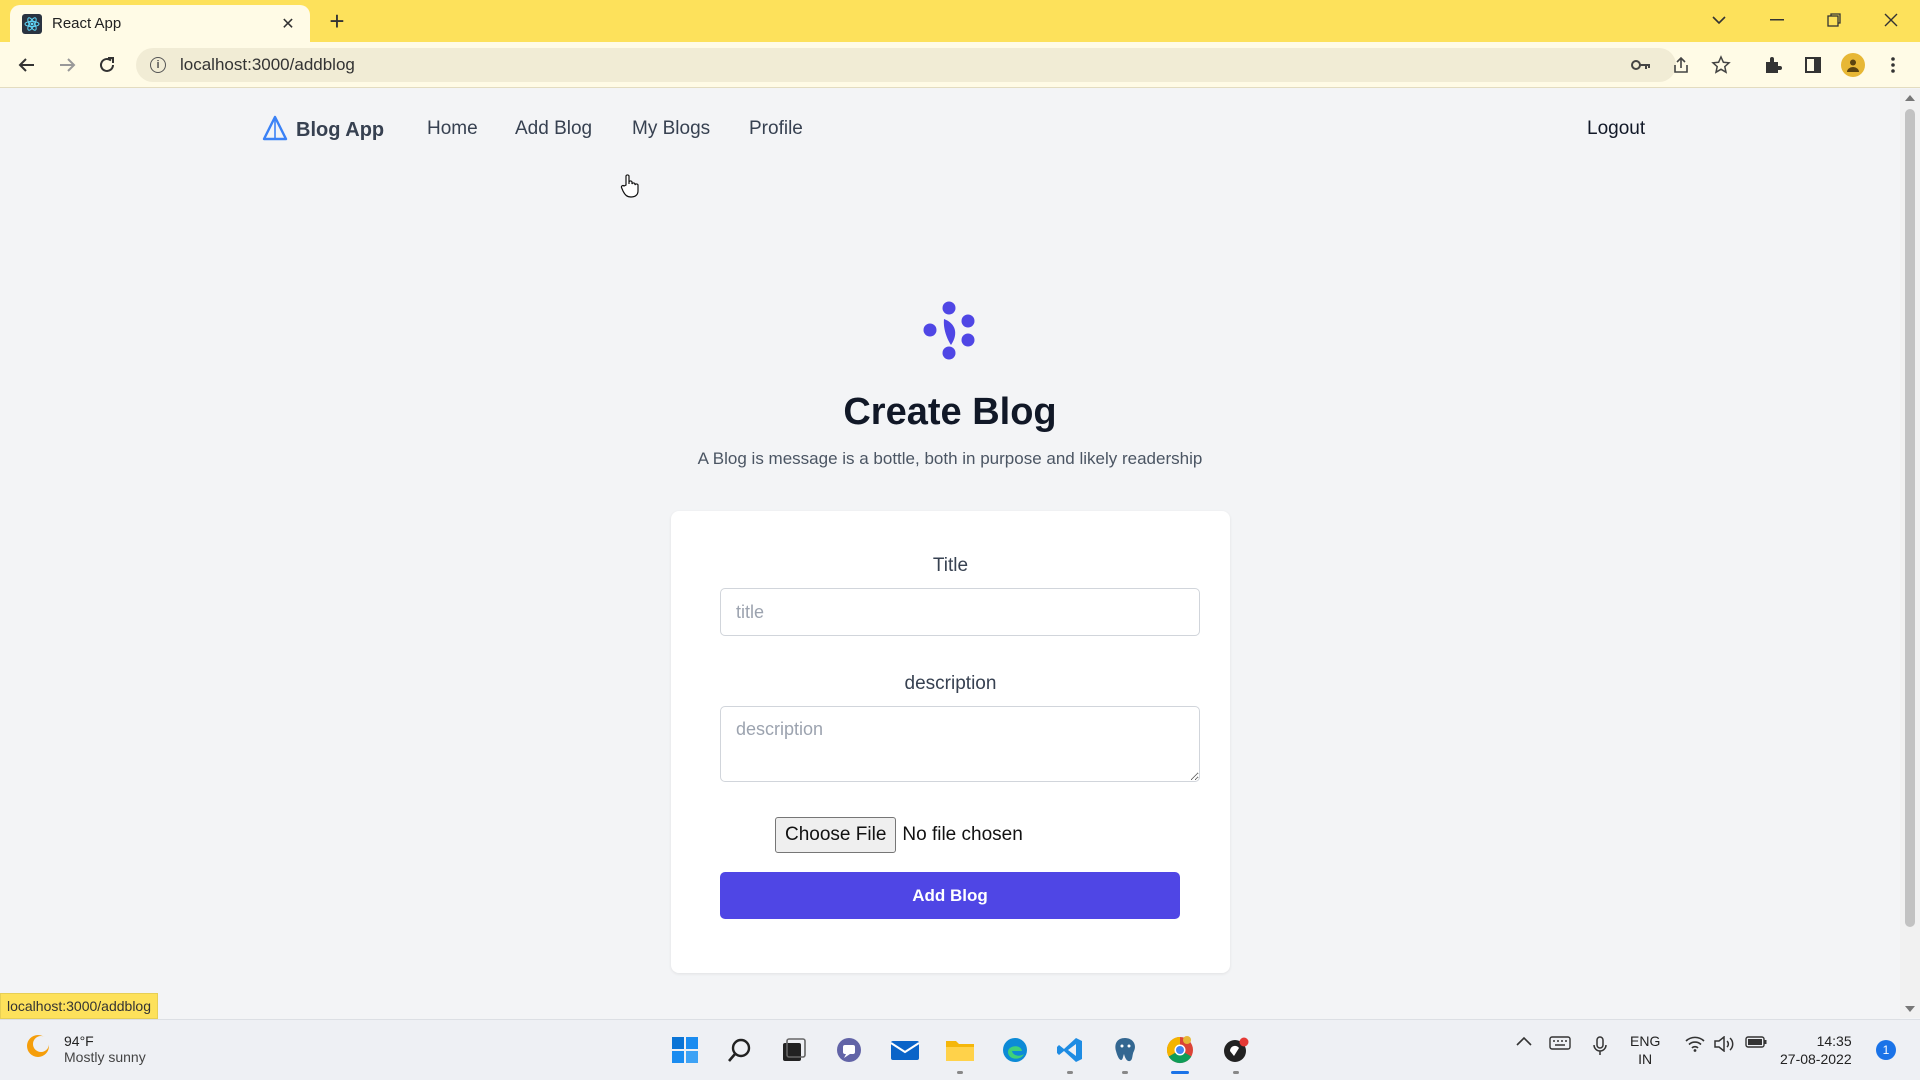 The height and width of the screenshot is (1080, 1920). Describe the element at coordinates (1236, 1053) in the screenshot. I see `recorder-icon` at that location.